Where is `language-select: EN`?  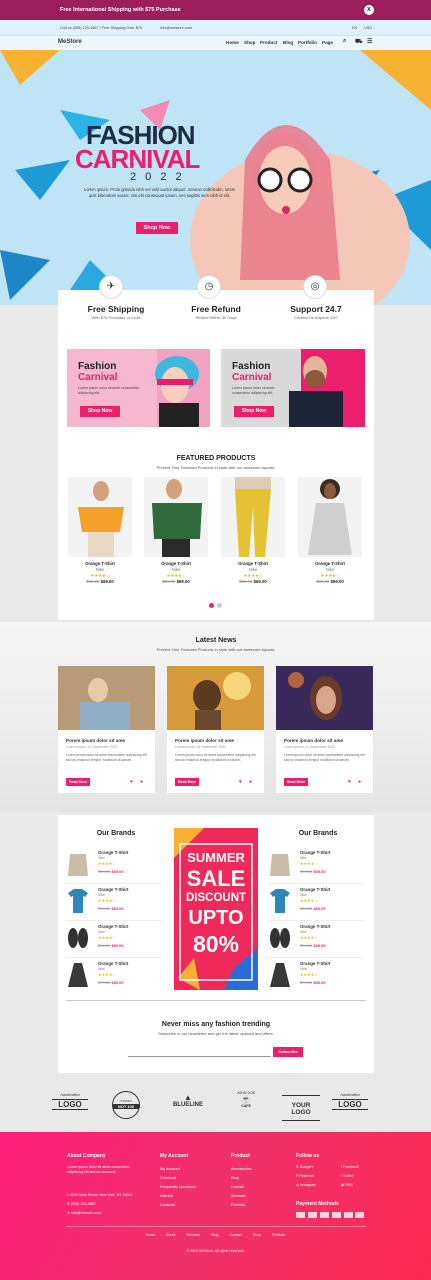 language-select: EN is located at coordinates (354, 28).